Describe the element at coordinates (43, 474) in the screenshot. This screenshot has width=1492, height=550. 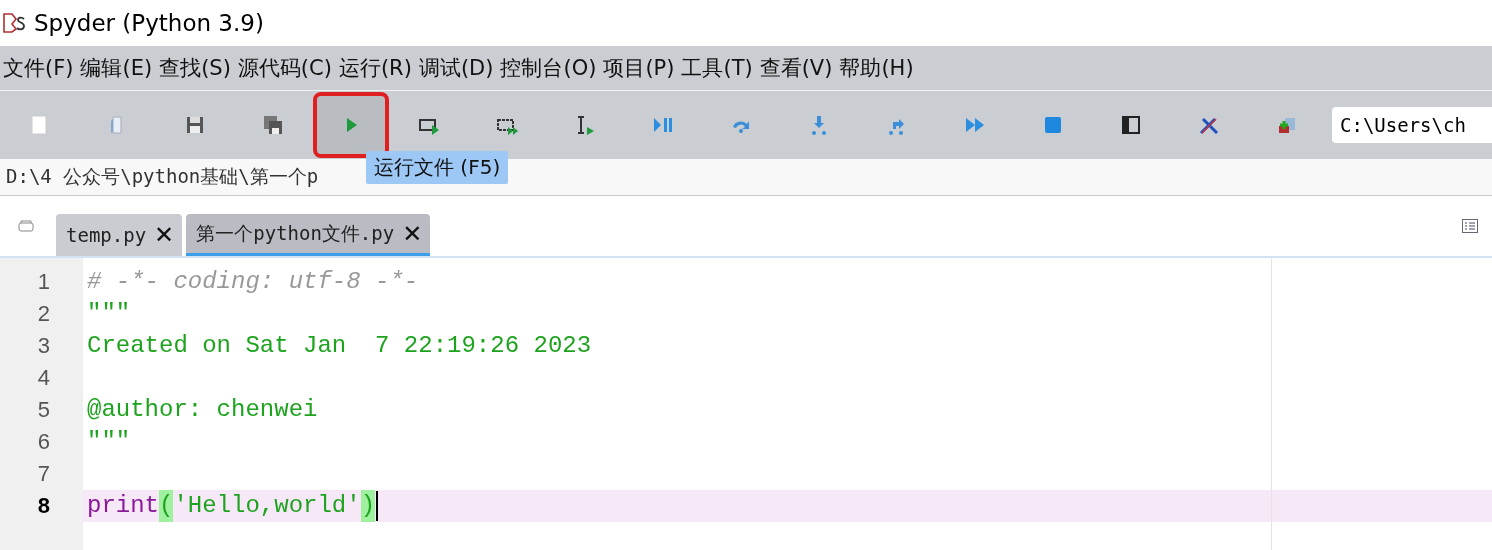
I see `line-number: 7` at that location.